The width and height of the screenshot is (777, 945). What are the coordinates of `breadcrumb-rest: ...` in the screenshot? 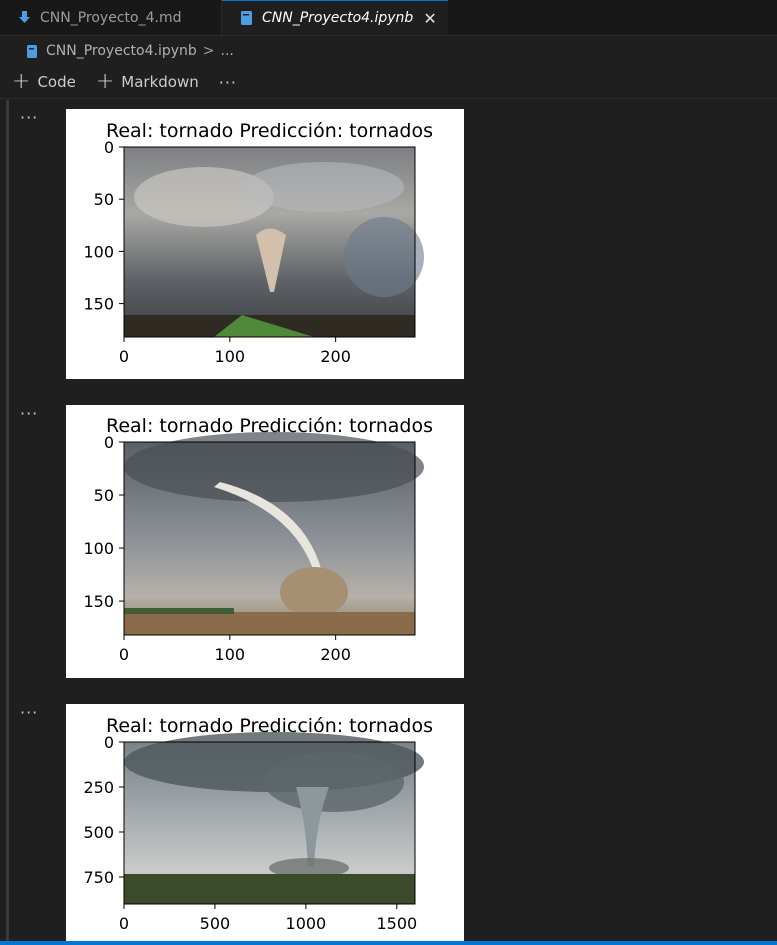 It's located at (227, 51).